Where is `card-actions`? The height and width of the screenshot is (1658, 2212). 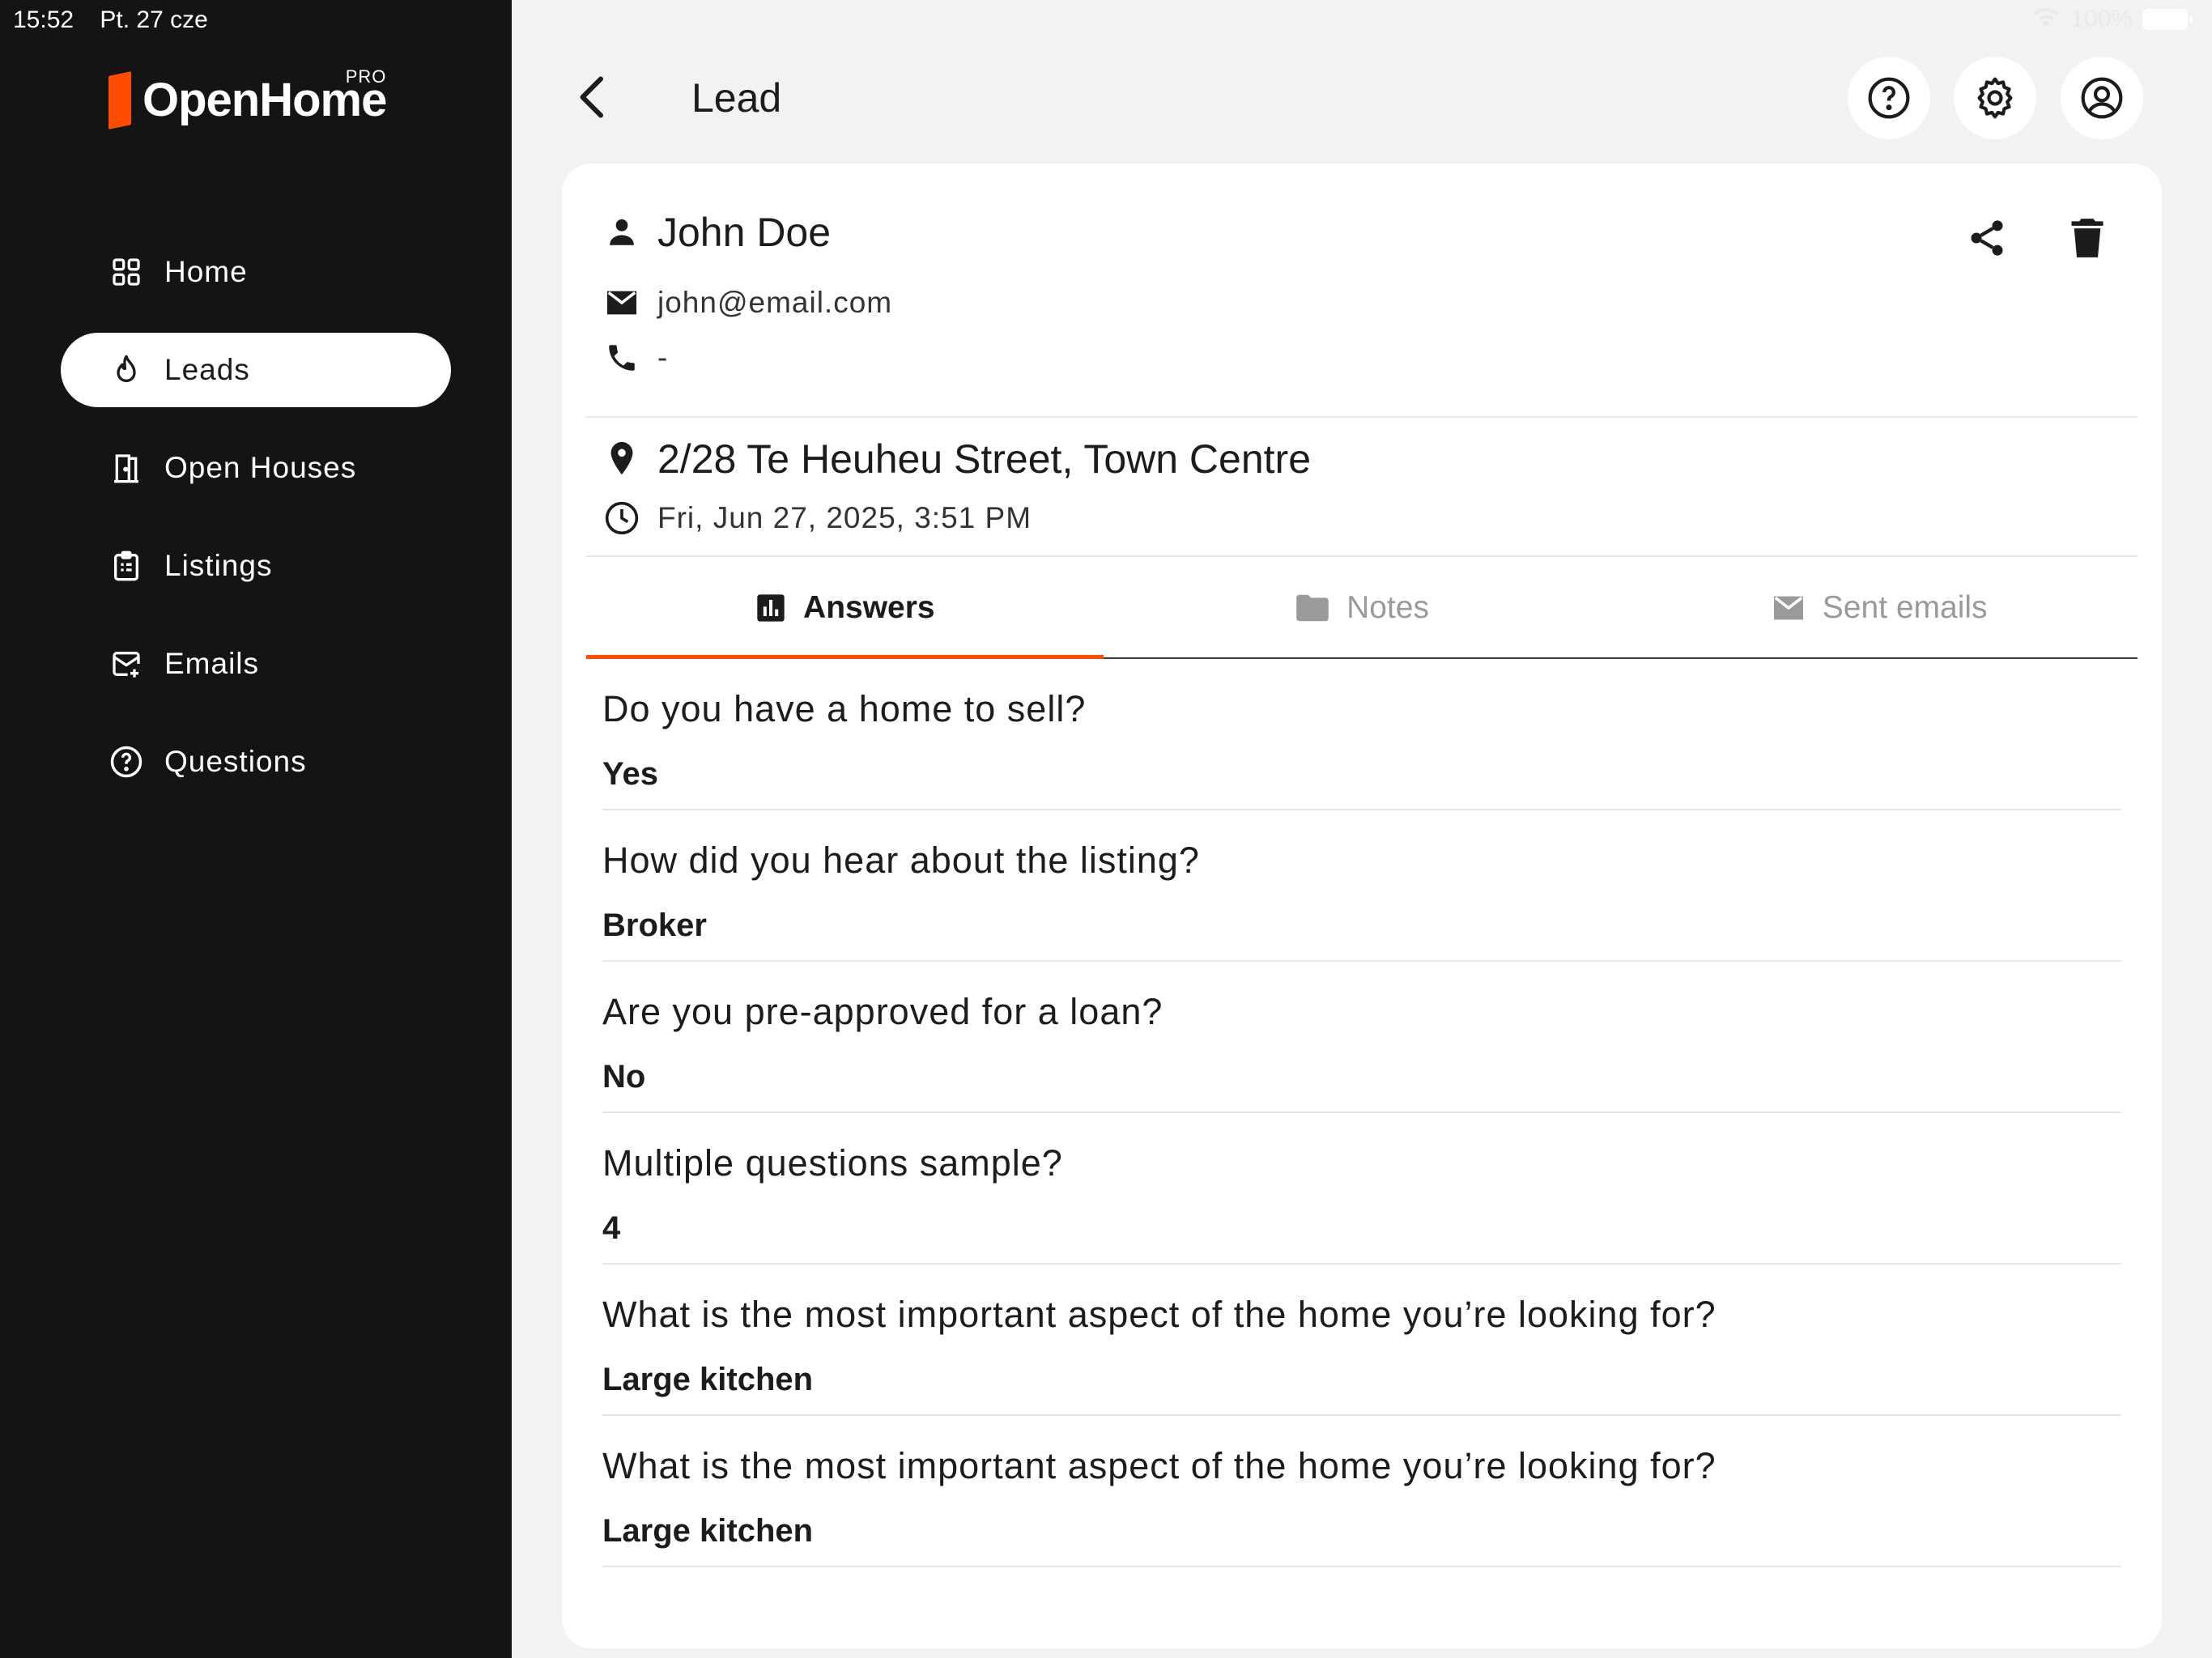 card-actions is located at coordinates (2037, 238).